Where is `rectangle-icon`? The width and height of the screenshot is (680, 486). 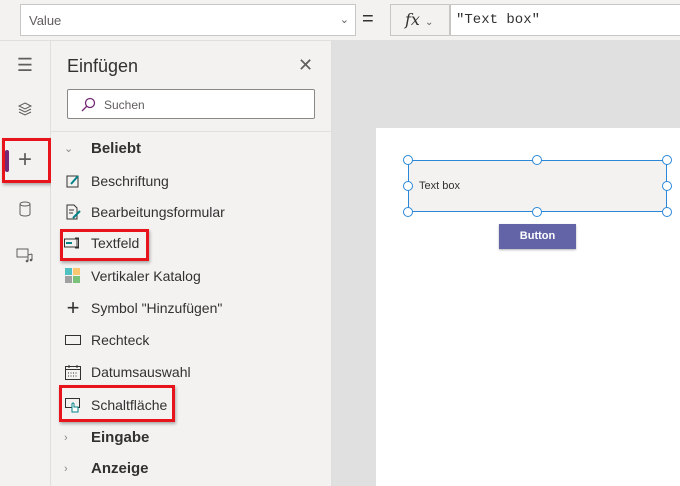
rectangle-icon is located at coordinates (73, 340).